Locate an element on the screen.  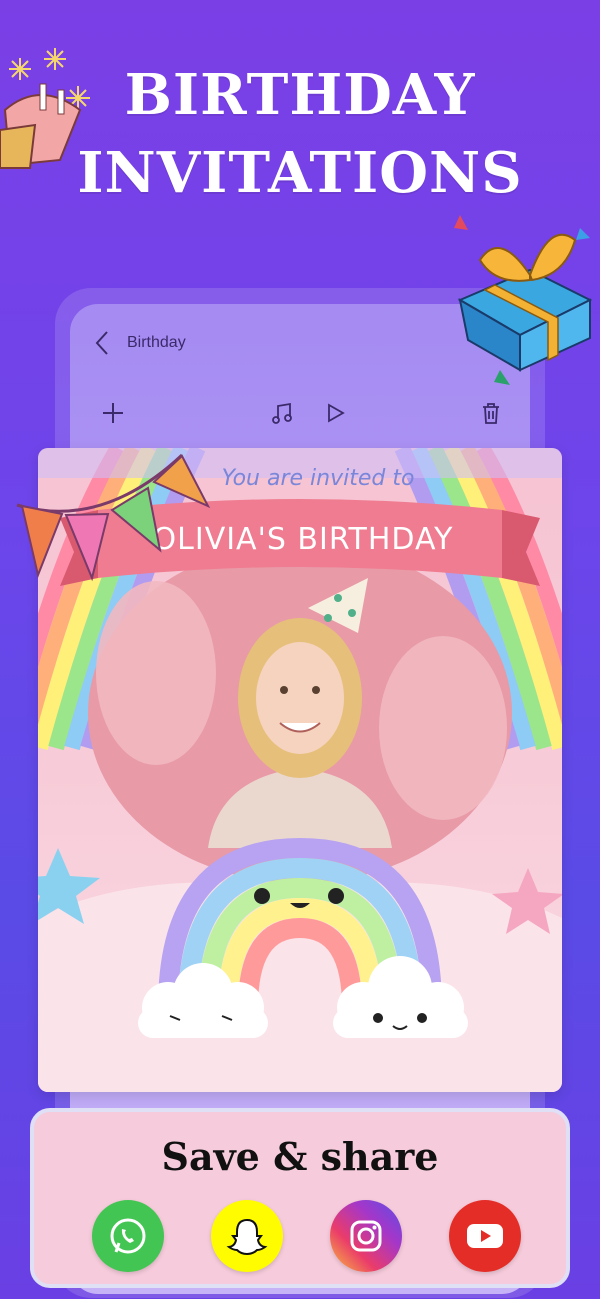
snapchat-ghost-icon is located at coordinates (247, 1237).